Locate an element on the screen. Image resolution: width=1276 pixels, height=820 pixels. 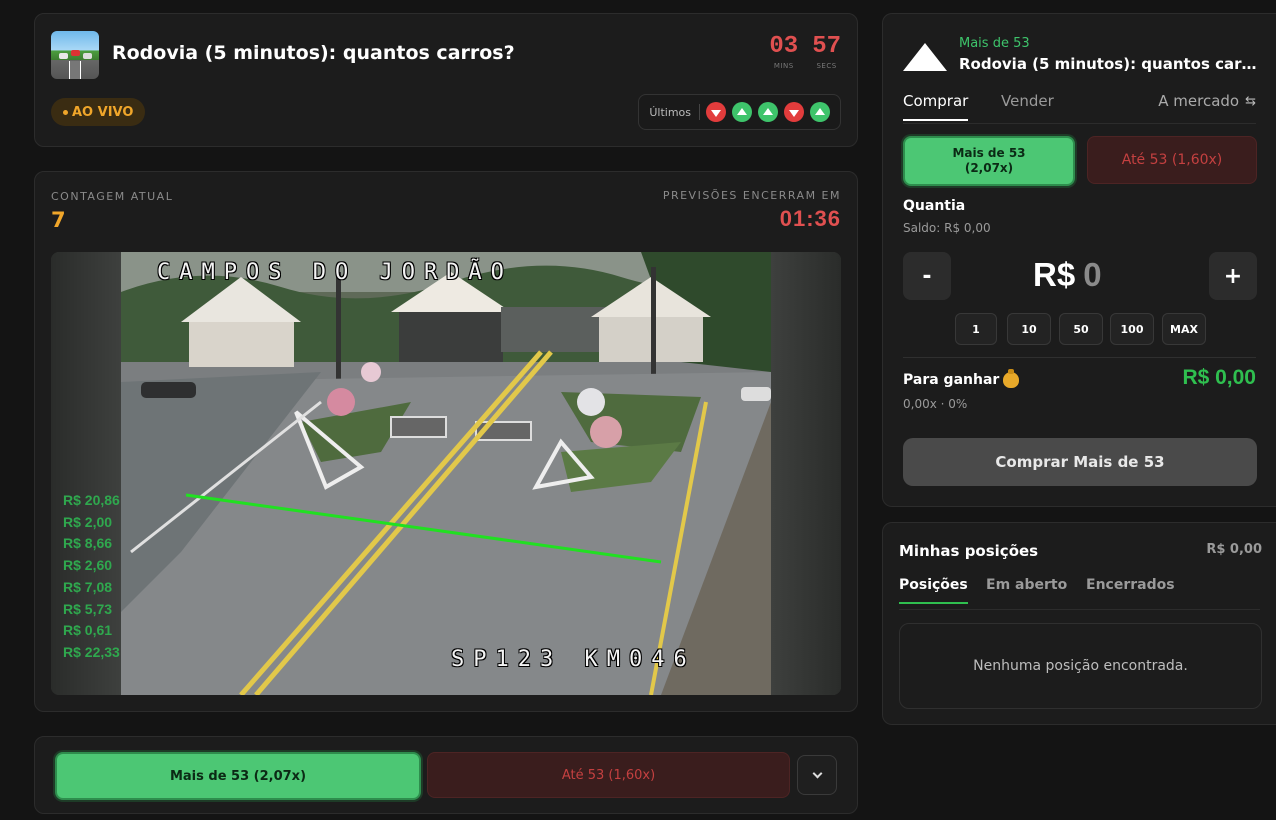
bet-under-button: Até 53 (1,60x) is located at coordinates (608, 775).